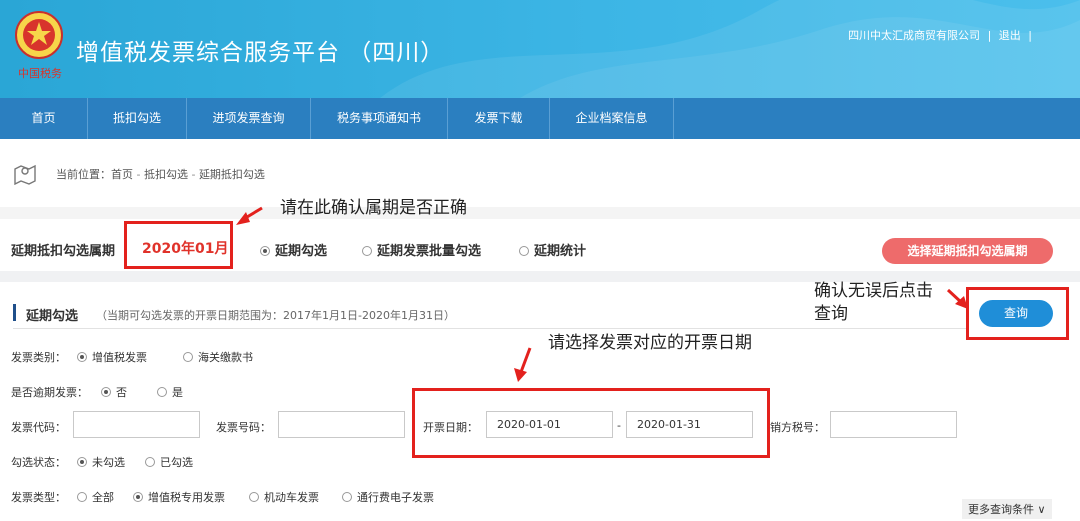 This screenshot has height=521, width=1080. Describe the element at coordinates (243, 218) in the screenshot. I see `period-arrowhead` at that location.